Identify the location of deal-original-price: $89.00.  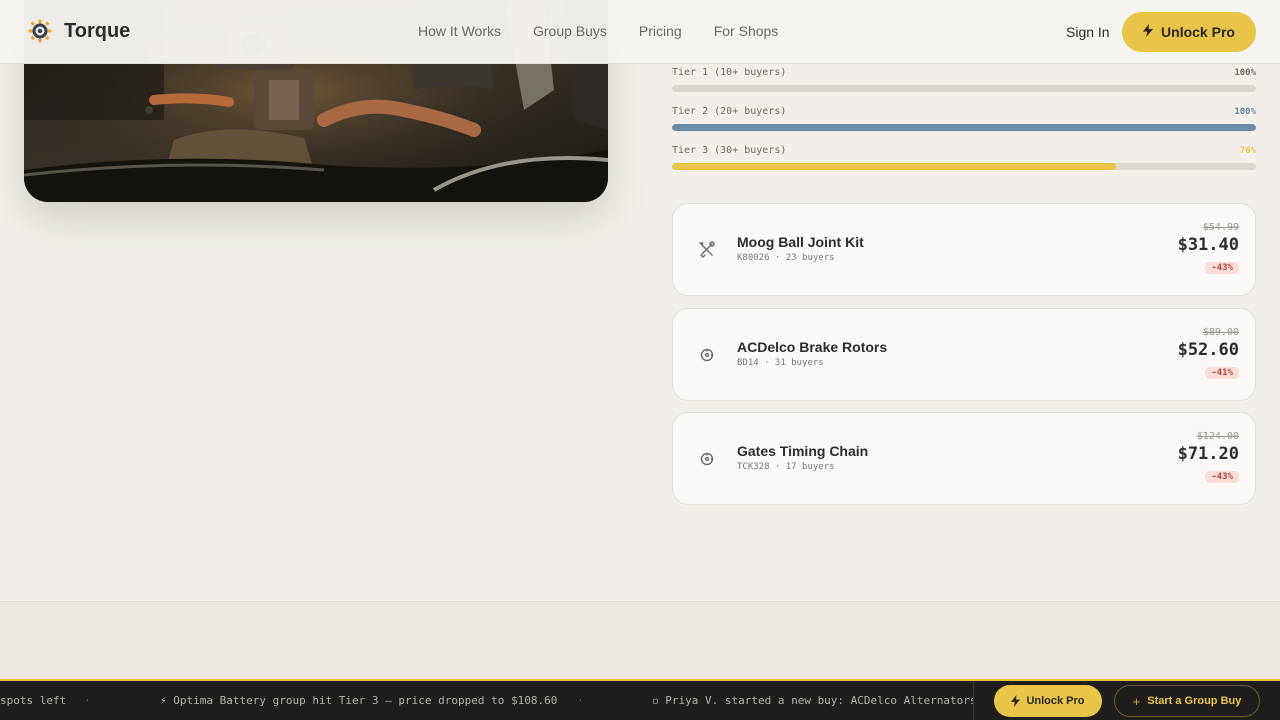
(1220, 332).